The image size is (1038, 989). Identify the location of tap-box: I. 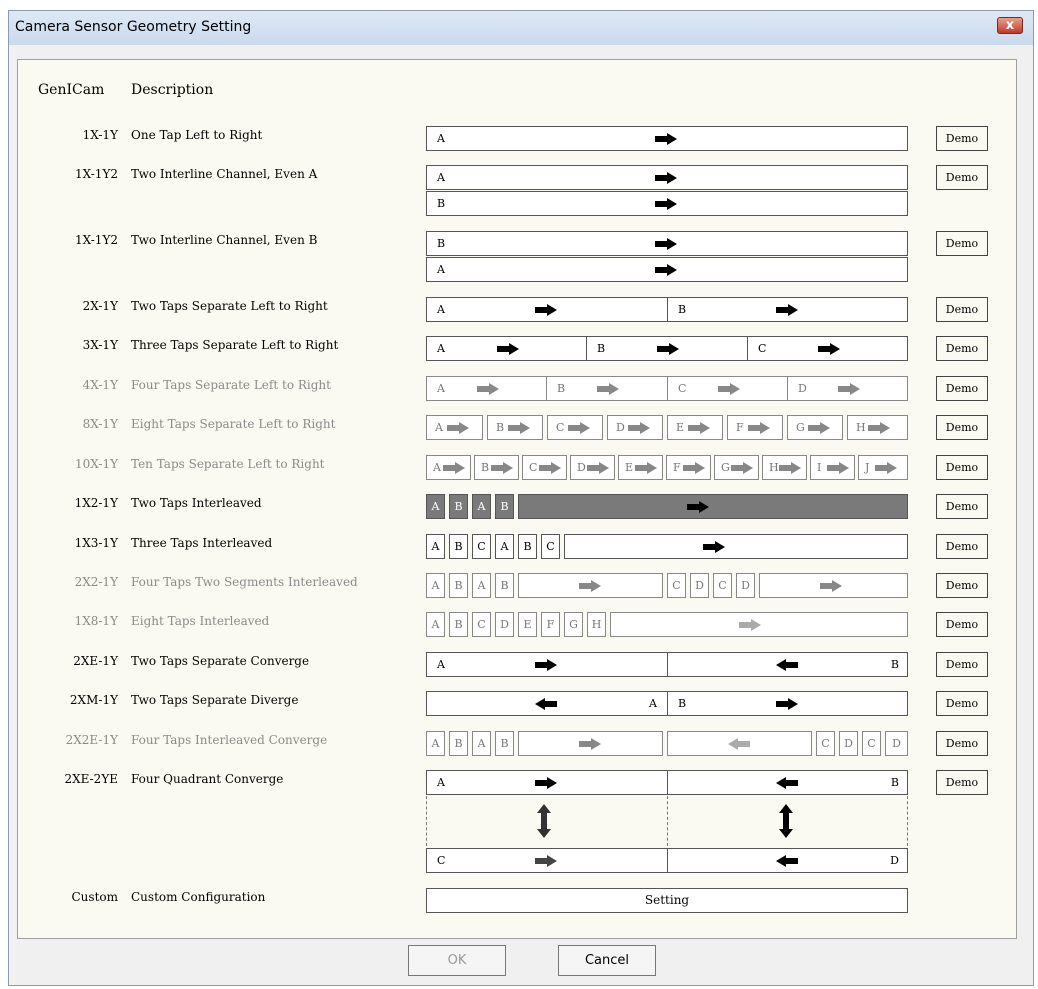
(832, 467).